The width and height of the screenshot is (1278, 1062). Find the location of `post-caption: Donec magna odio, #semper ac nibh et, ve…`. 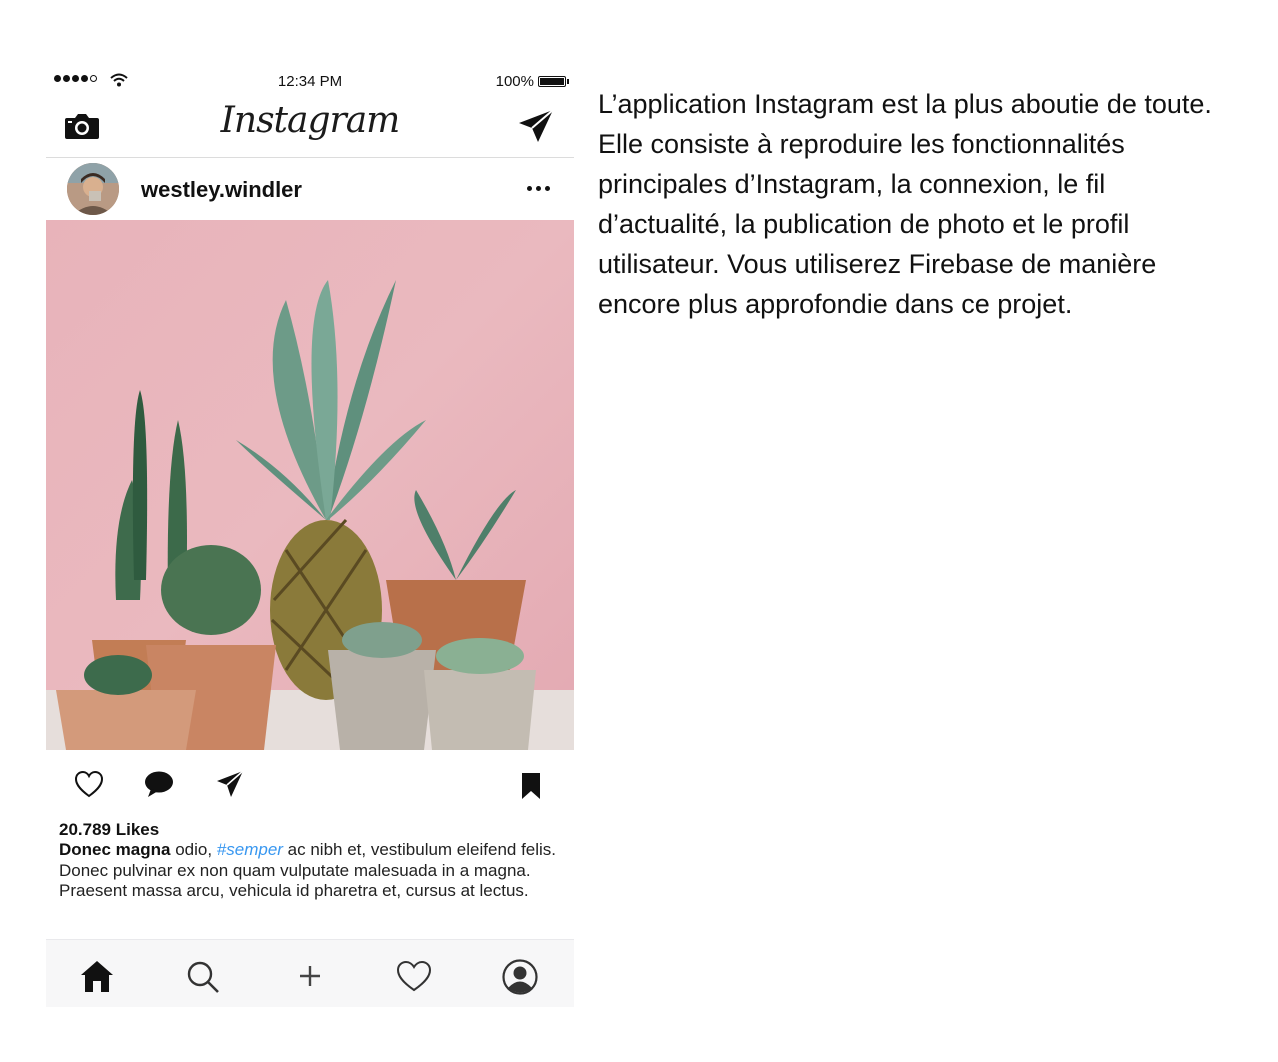

post-caption: Donec magna odio, #semper ac nibh et, ve… is located at coordinates (309, 871).